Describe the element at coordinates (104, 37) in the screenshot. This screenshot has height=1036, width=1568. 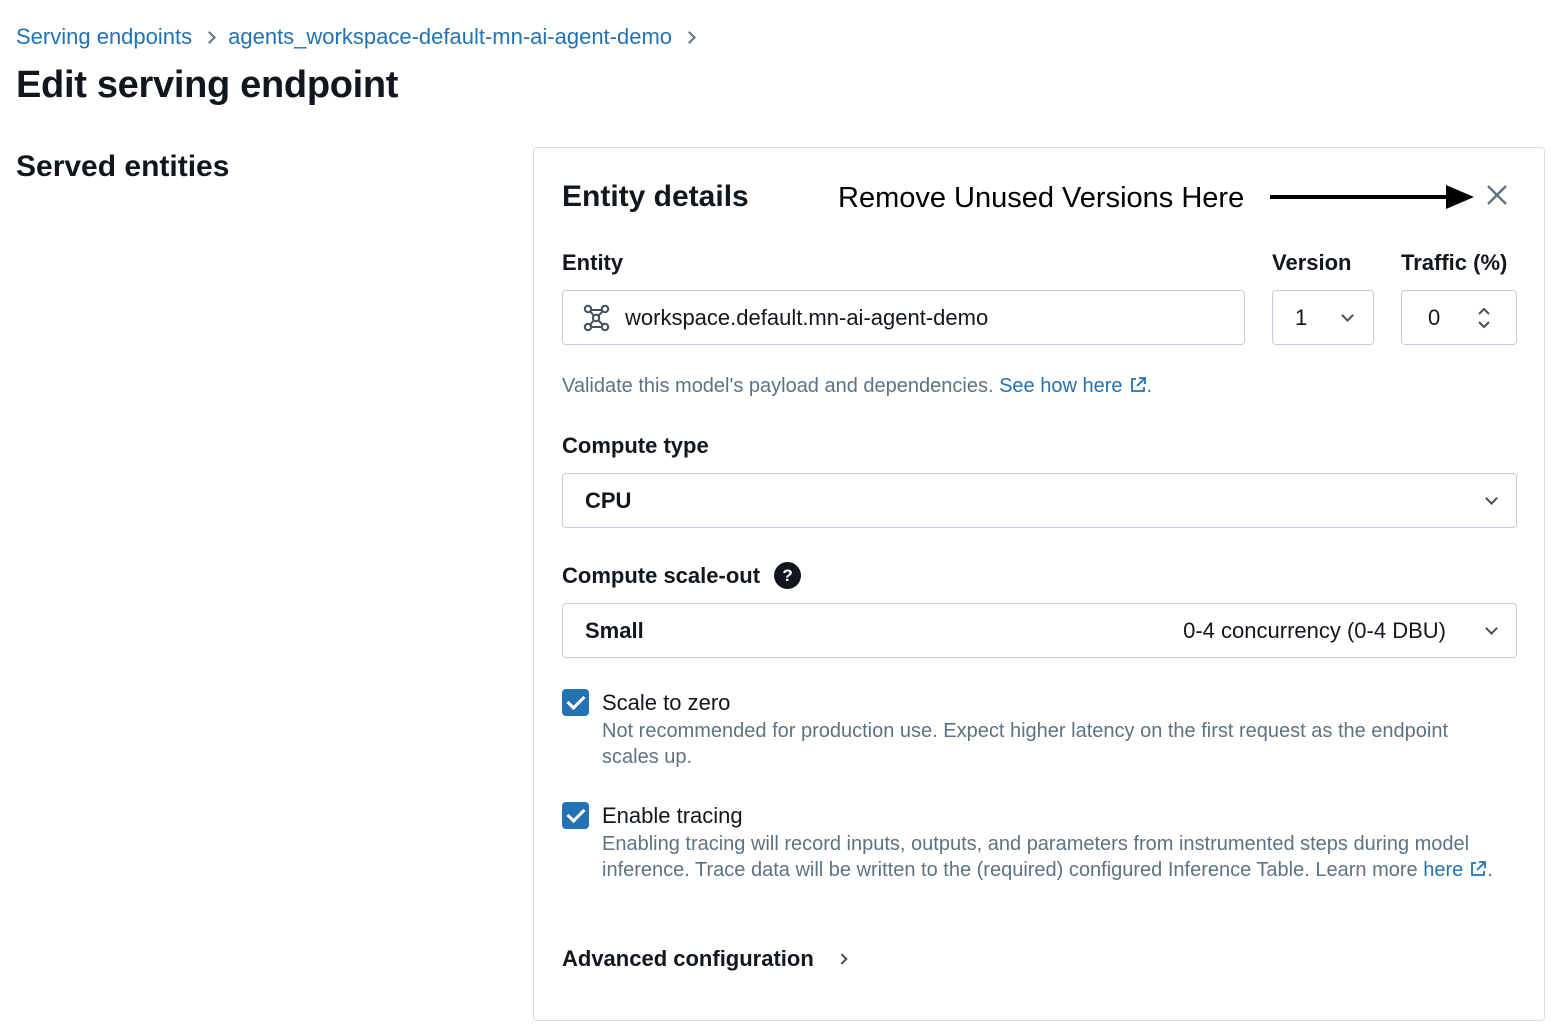
I see `breadcrumb-serving-endpoints: Serving endpoints` at that location.